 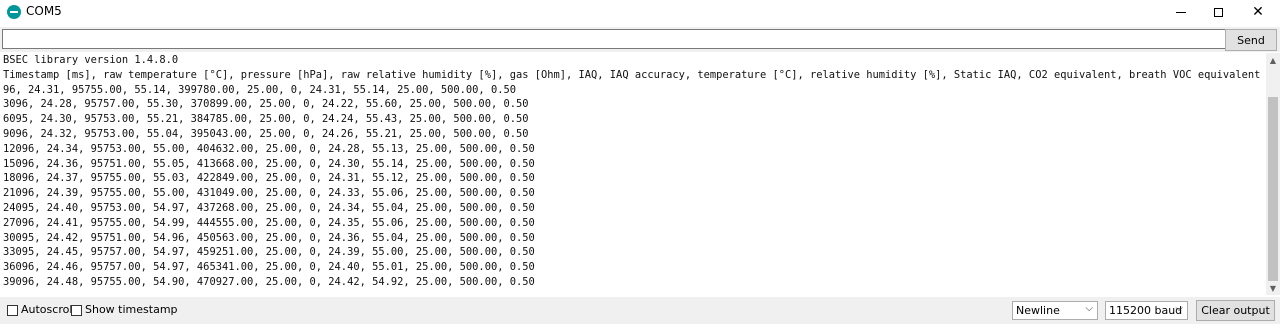 I want to click on window-title: COM5, so click(x=44, y=11).